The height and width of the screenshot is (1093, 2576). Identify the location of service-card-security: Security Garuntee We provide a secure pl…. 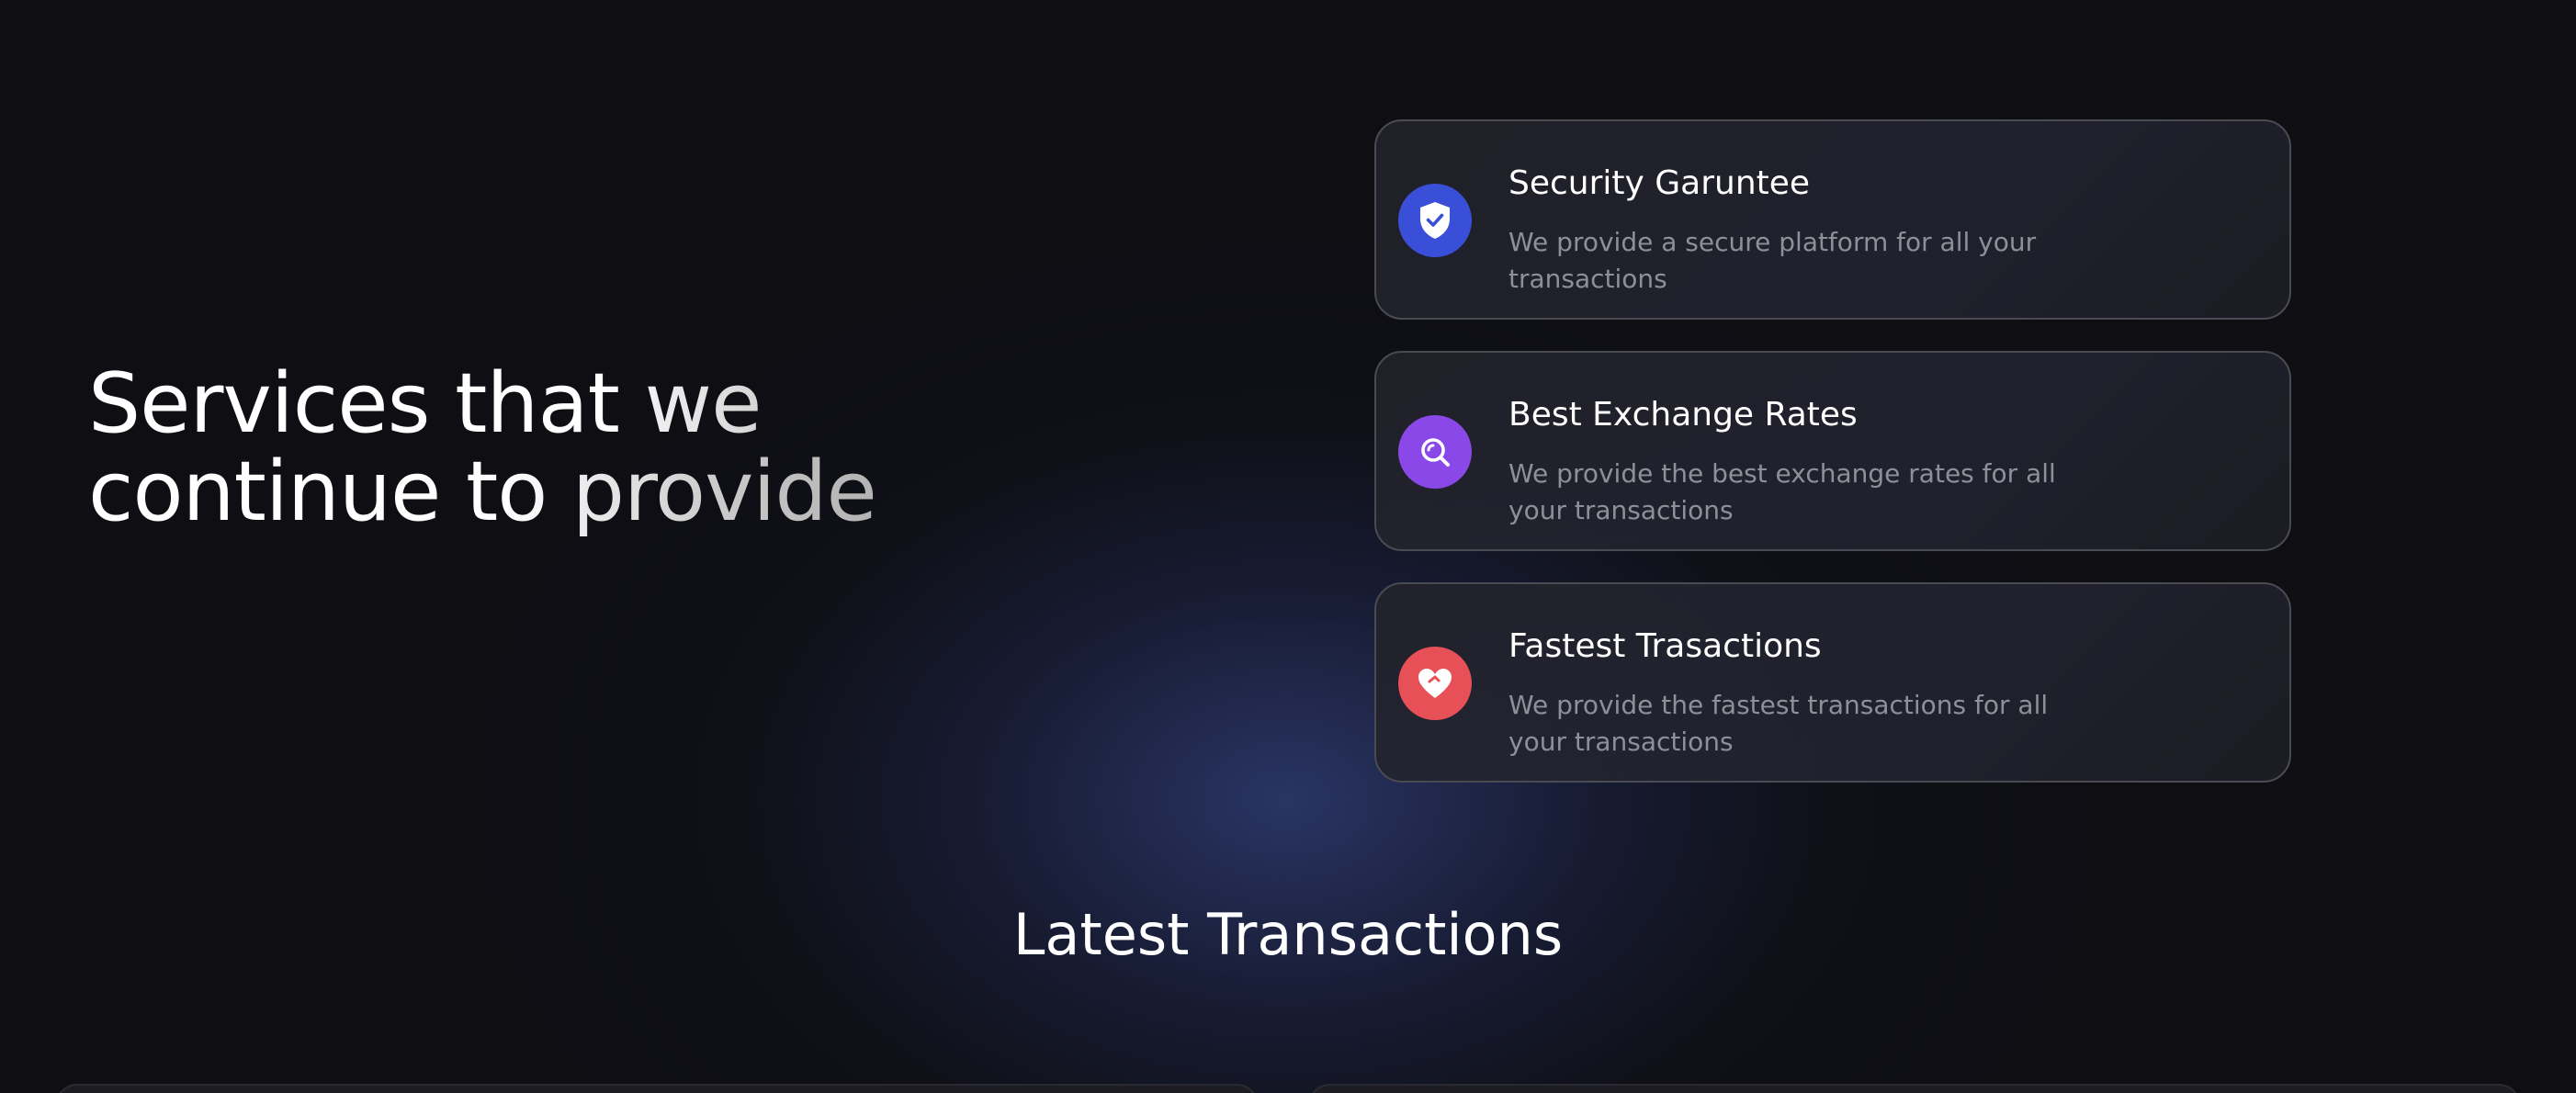
(1832, 219).